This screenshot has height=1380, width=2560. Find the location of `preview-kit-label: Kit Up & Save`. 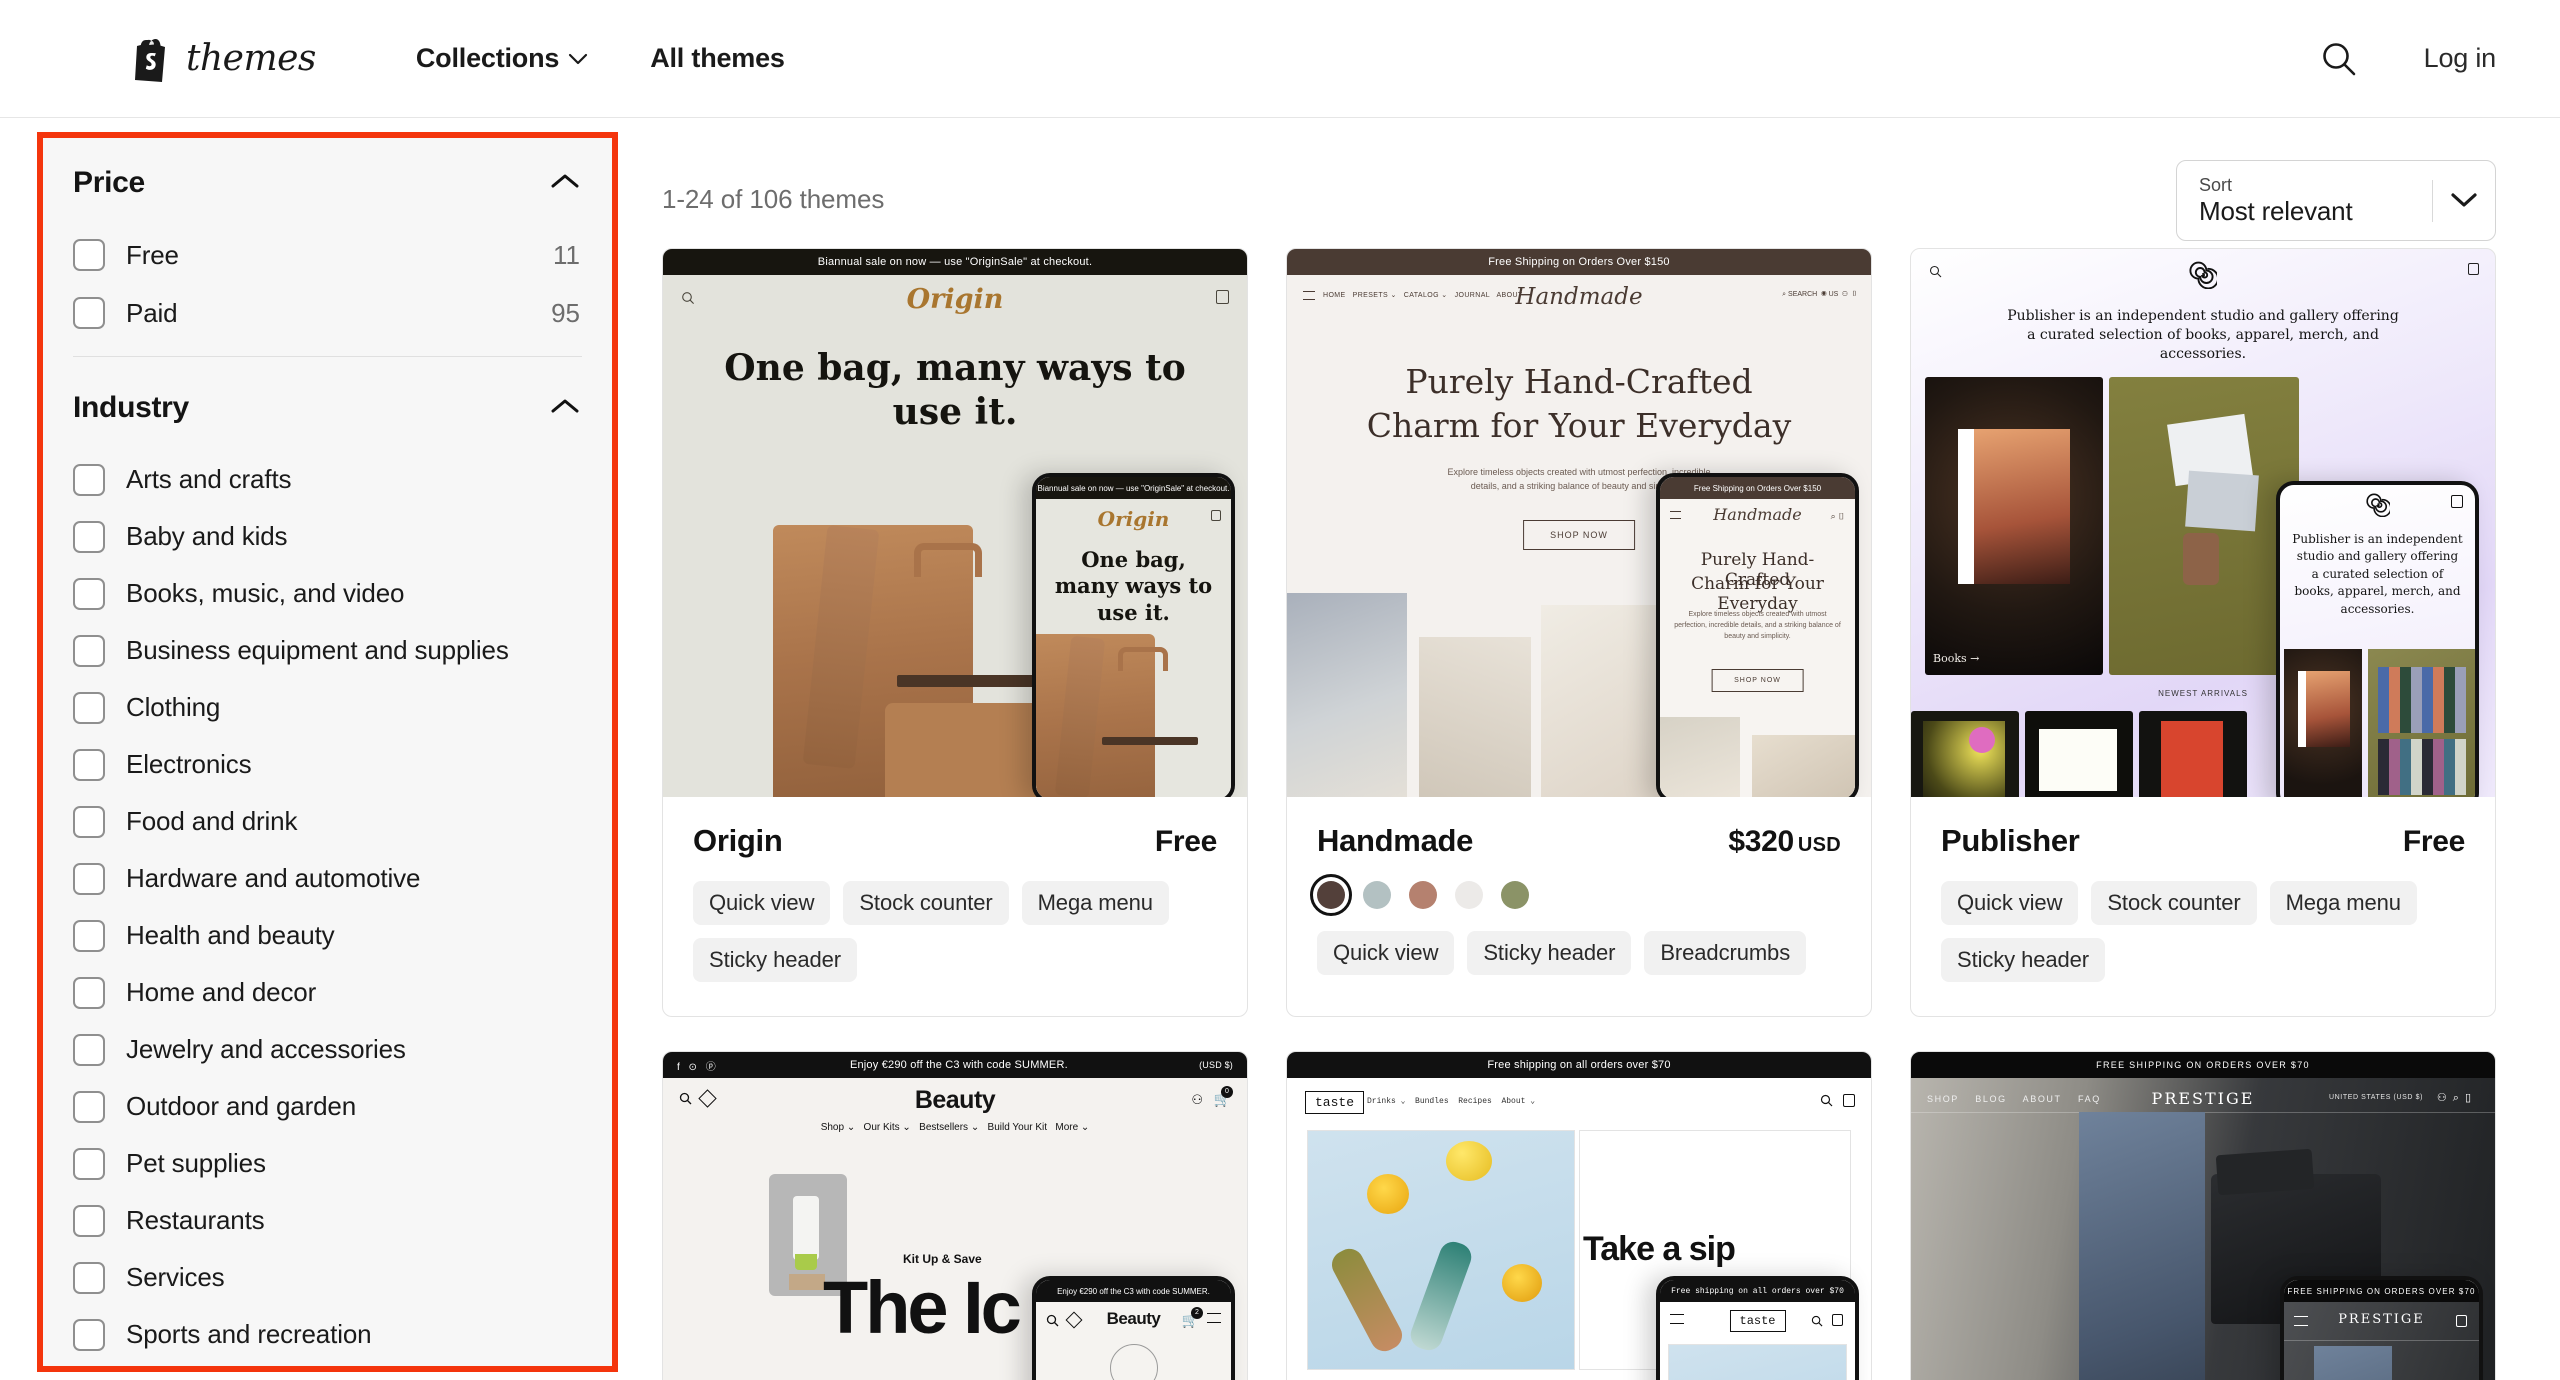

preview-kit-label: Kit Up & Save is located at coordinates (942, 1259).